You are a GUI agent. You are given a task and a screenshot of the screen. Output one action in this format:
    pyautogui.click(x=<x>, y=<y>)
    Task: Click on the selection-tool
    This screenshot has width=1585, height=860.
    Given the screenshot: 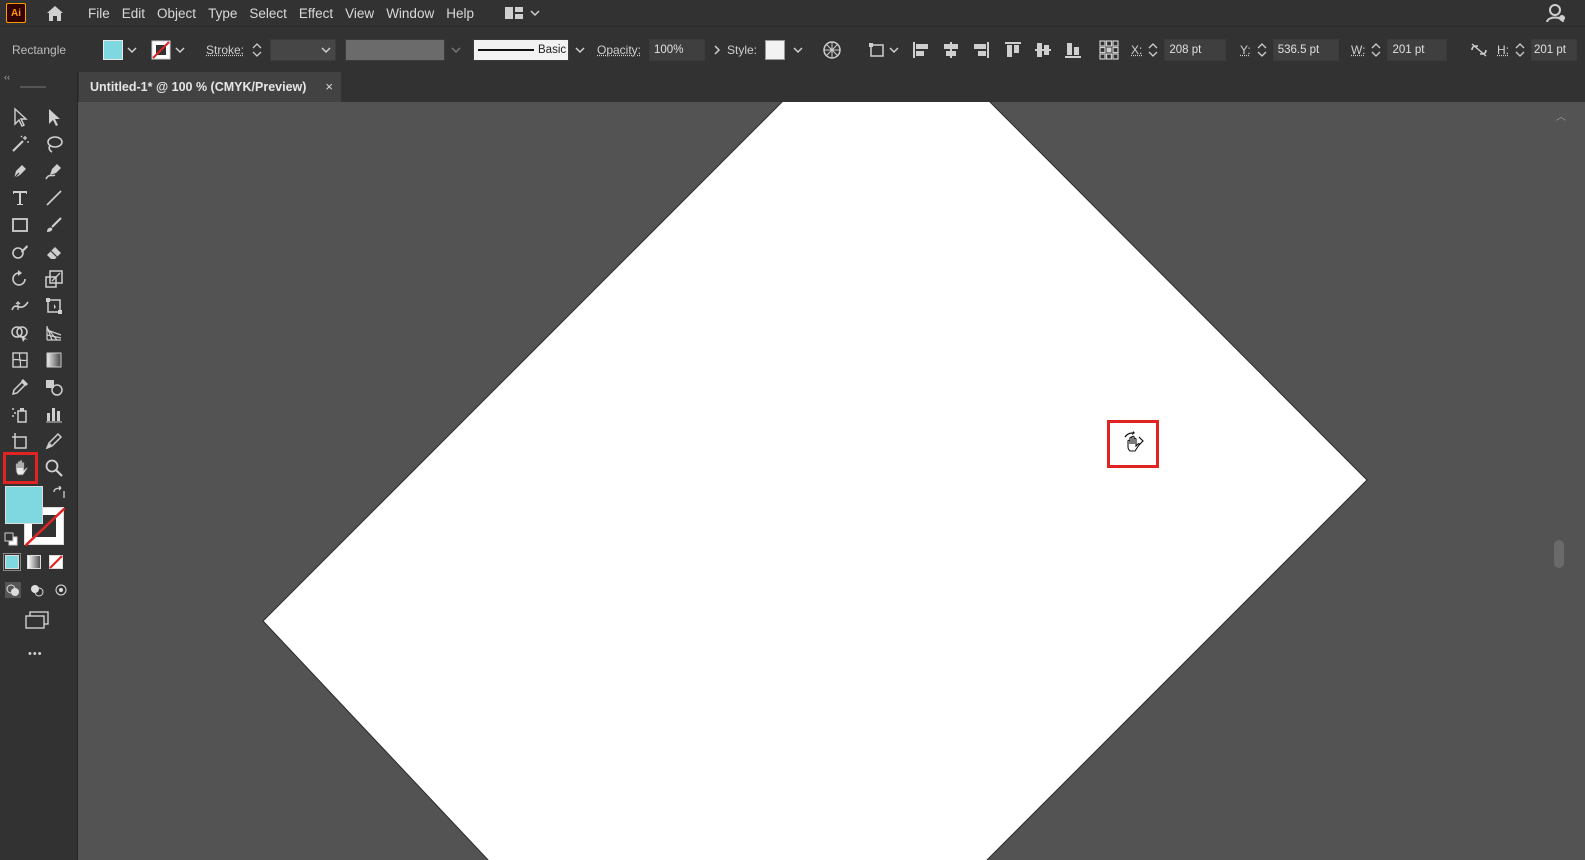 What is the action you would take?
    pyautogui.click(x=20, y=117)
    